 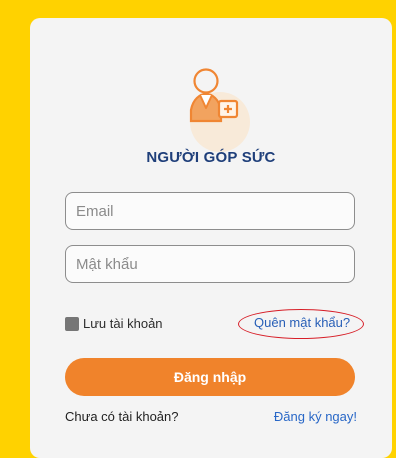 What do you see at coordinates (315, 416) in the screenshot?
I see `register-link: Đăng ký ngay!` at bounding box center [315, 416].